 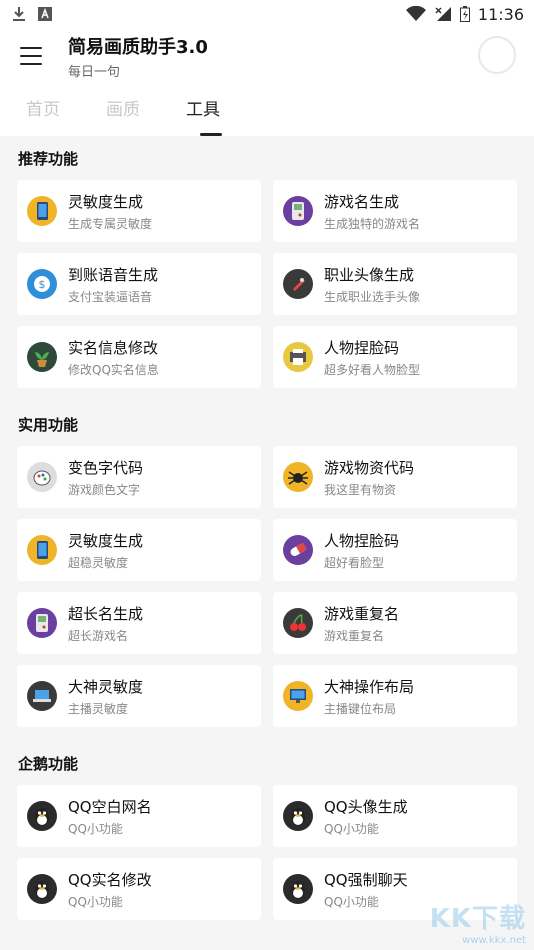 What do you see at coordinates (354, 635) in the screenshot?
I see `feature-description: 游戏重复名` at bounding box center [354, 635].